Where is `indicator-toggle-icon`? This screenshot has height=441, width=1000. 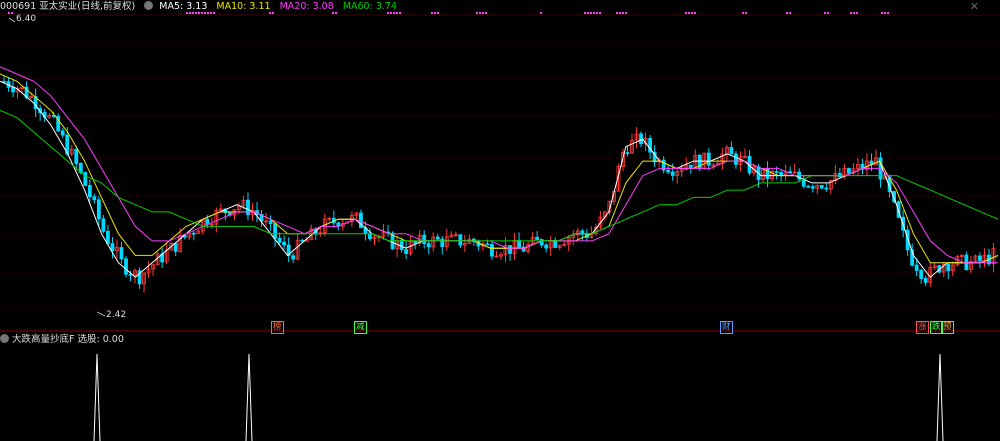
indicator-toggle-icon is located at coordinates (4, 338).